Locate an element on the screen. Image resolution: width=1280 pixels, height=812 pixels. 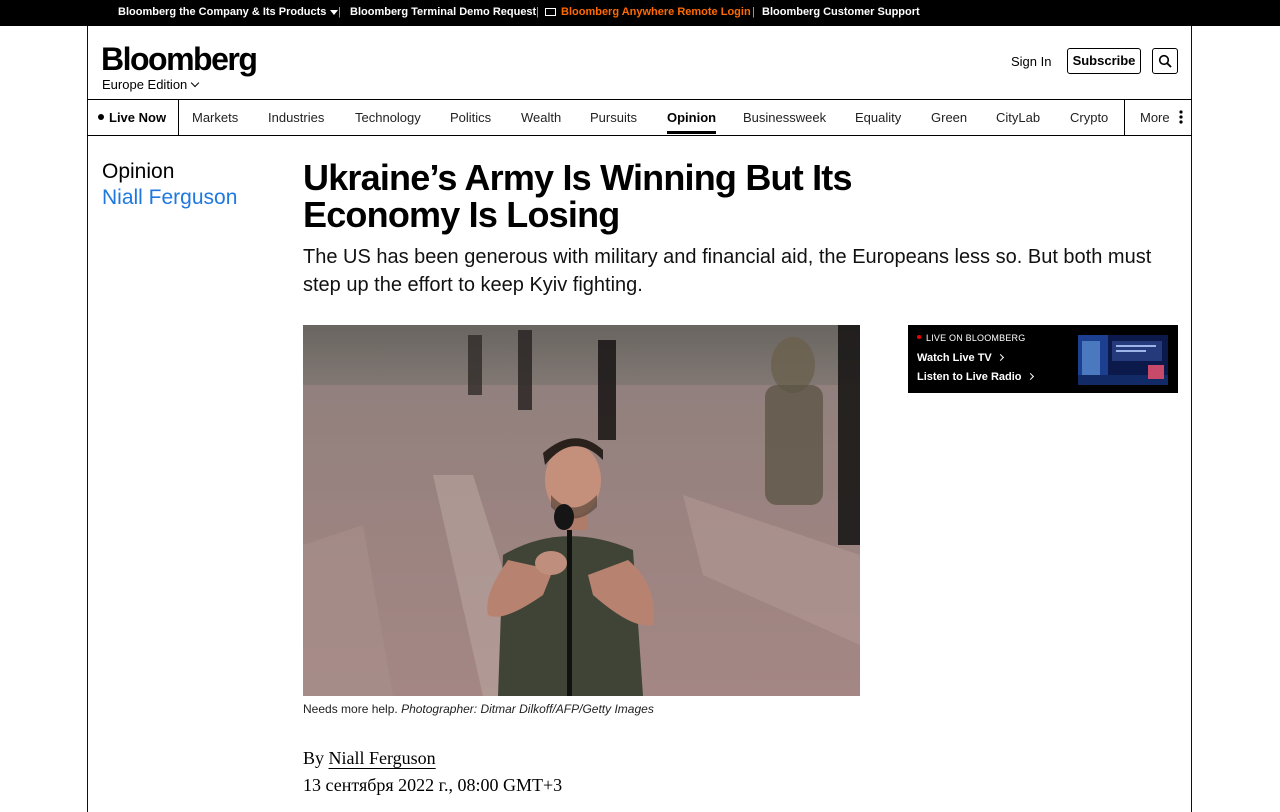
byline-prefix: By is located at coordinates (314, 758).